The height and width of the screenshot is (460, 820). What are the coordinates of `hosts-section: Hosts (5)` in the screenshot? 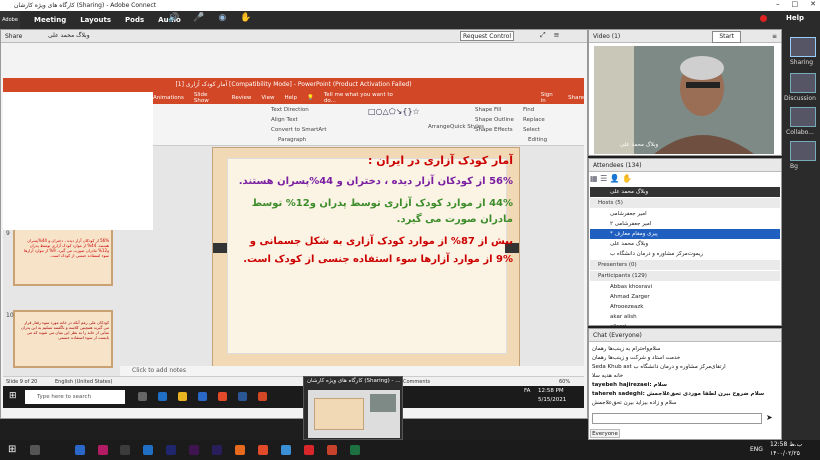 It's located at (685, 203).